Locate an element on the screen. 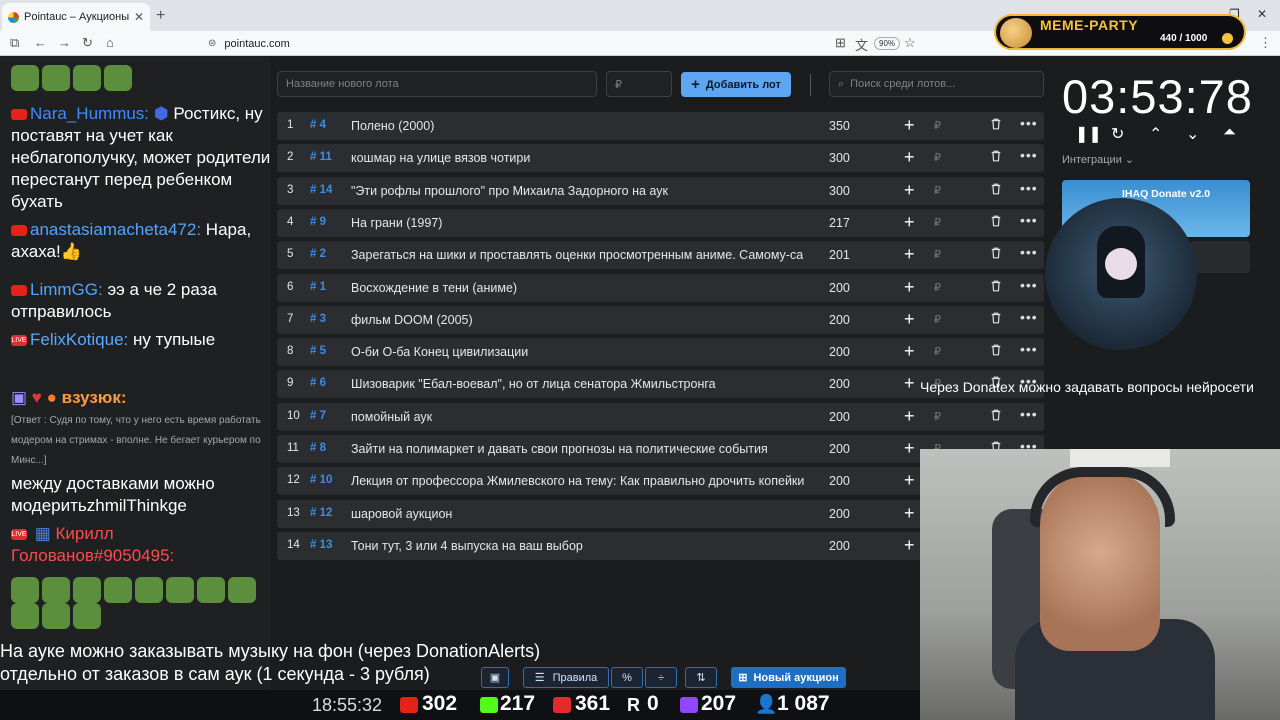 Image resolution: width=1280 pixels, height=720 pixels. bookmark-star-icon: ☆ is located at coordinates (910, 43).